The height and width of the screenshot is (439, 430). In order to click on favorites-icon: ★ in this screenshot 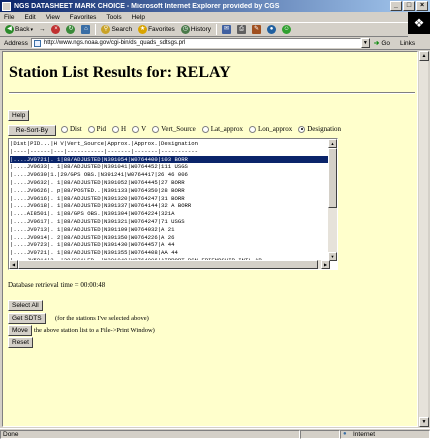, I will do `click(143, 29)`.